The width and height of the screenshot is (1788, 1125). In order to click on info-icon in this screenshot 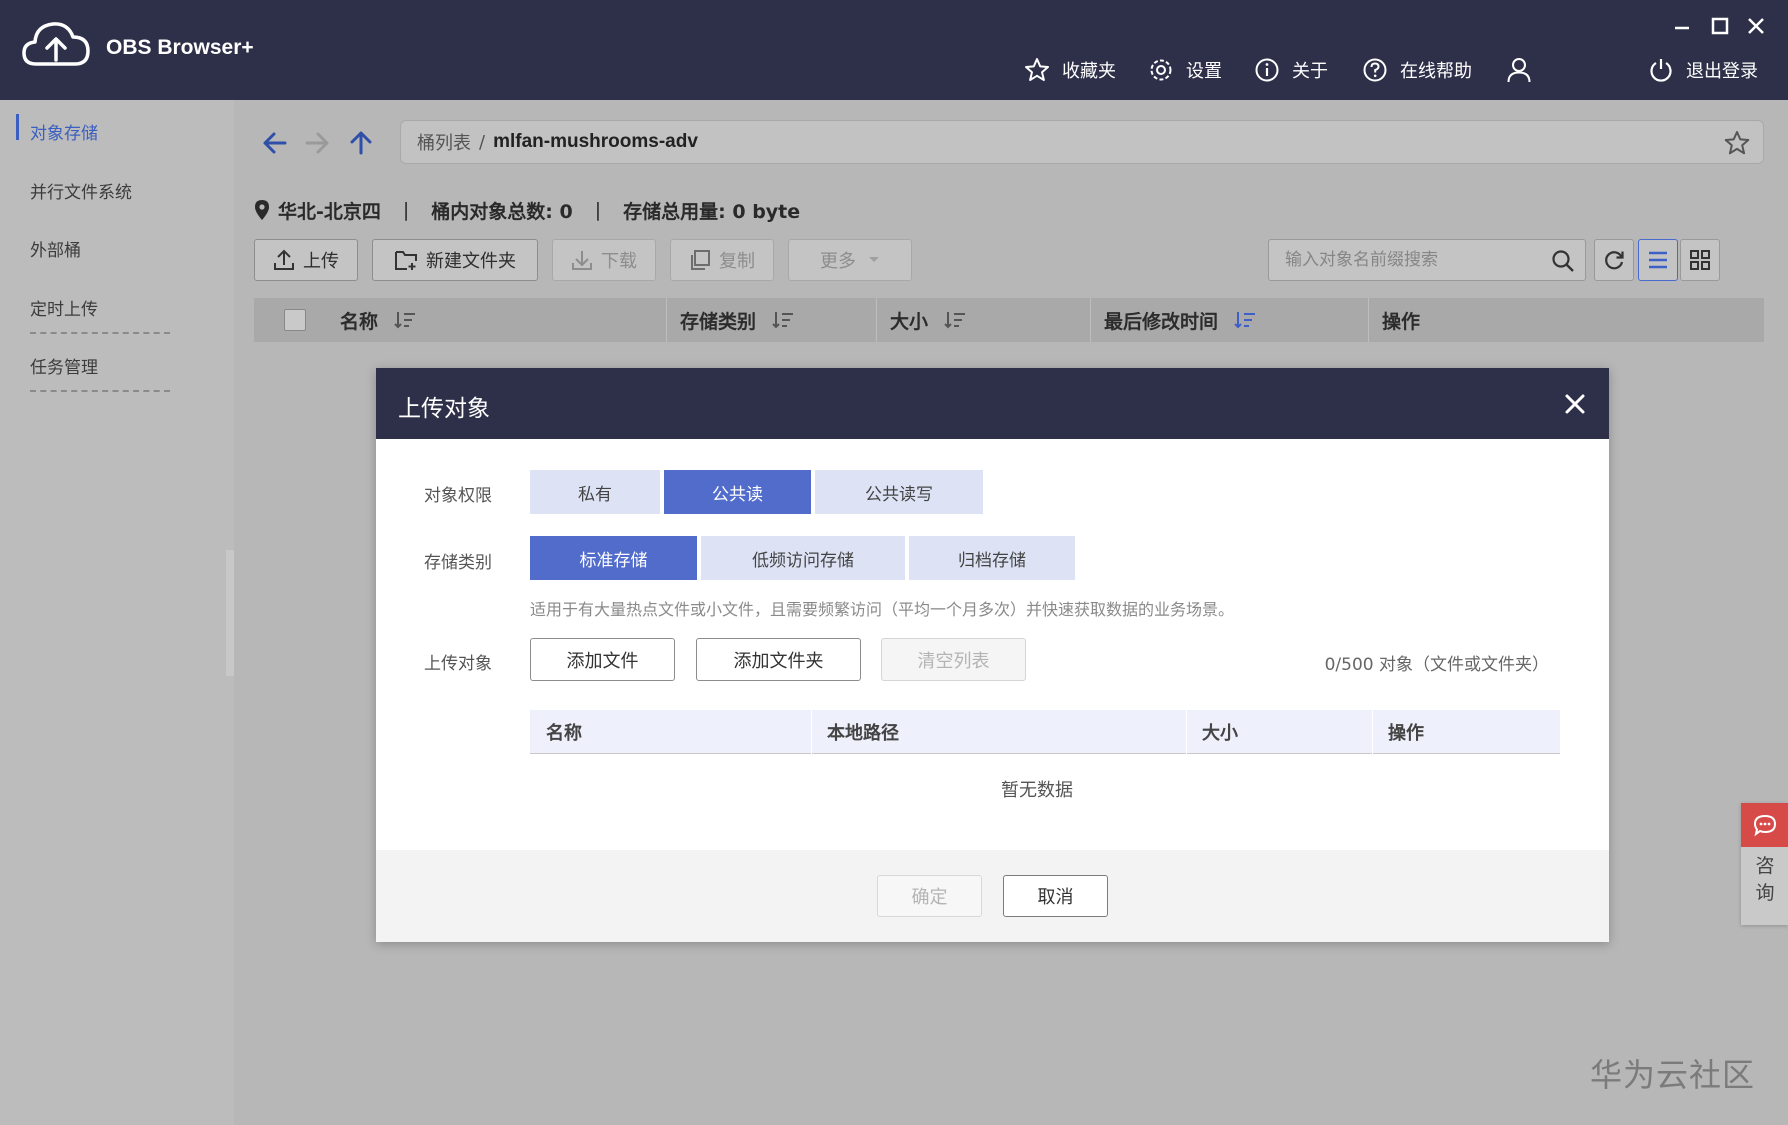, I will do `click(1267, 70)`.